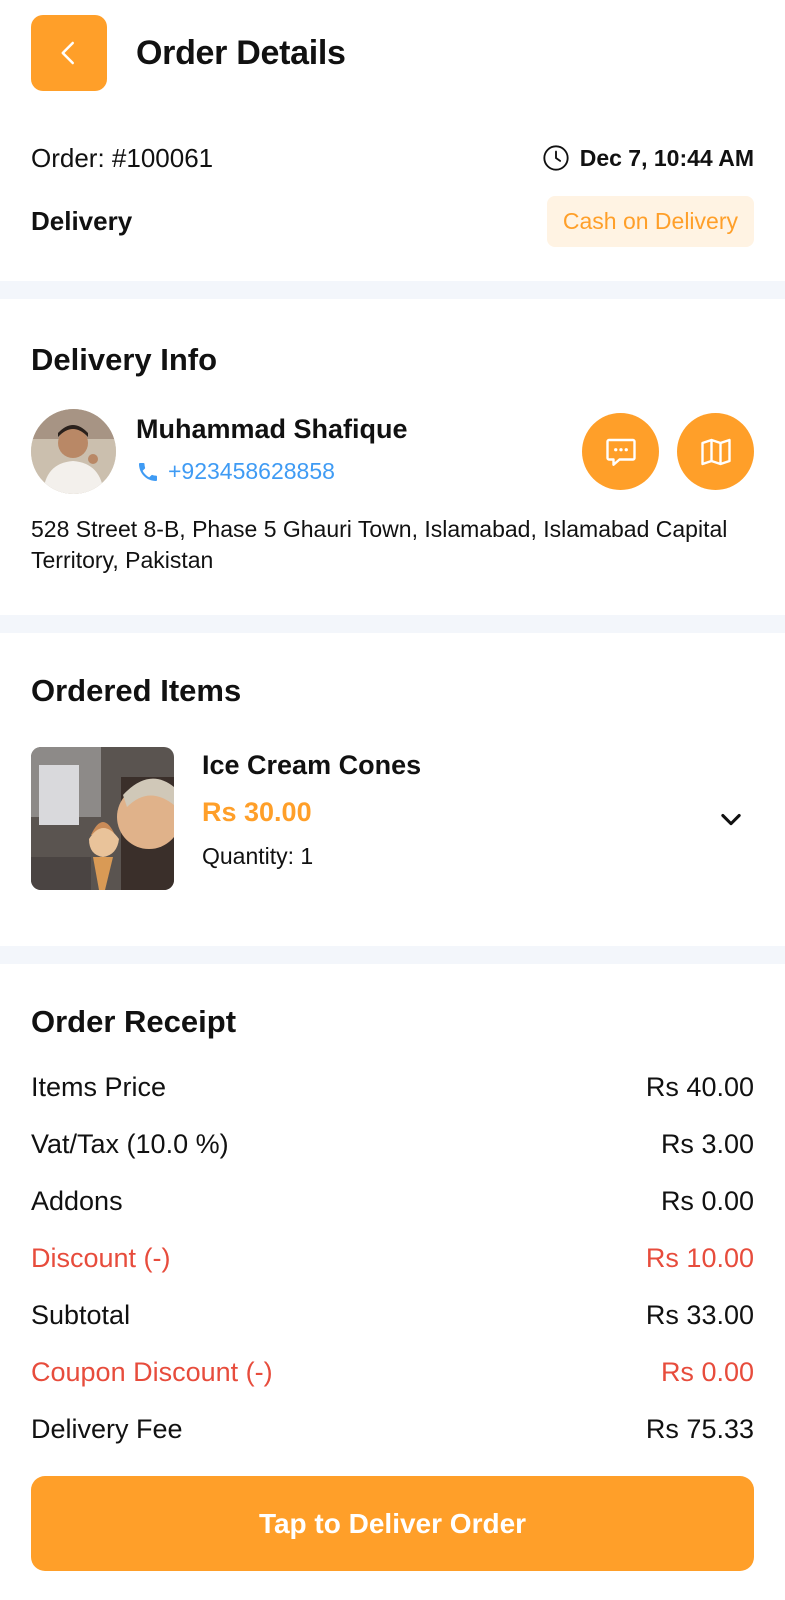  I want to click on chevron-down-icon, so click(731, 819).